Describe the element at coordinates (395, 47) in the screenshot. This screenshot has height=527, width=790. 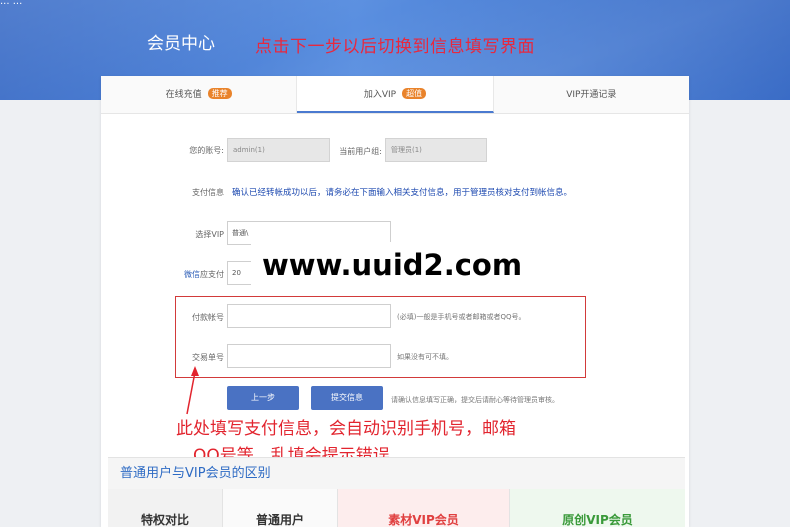
I see `header-annotation: 点击下一步以后切换到信息填写界面` at that location.